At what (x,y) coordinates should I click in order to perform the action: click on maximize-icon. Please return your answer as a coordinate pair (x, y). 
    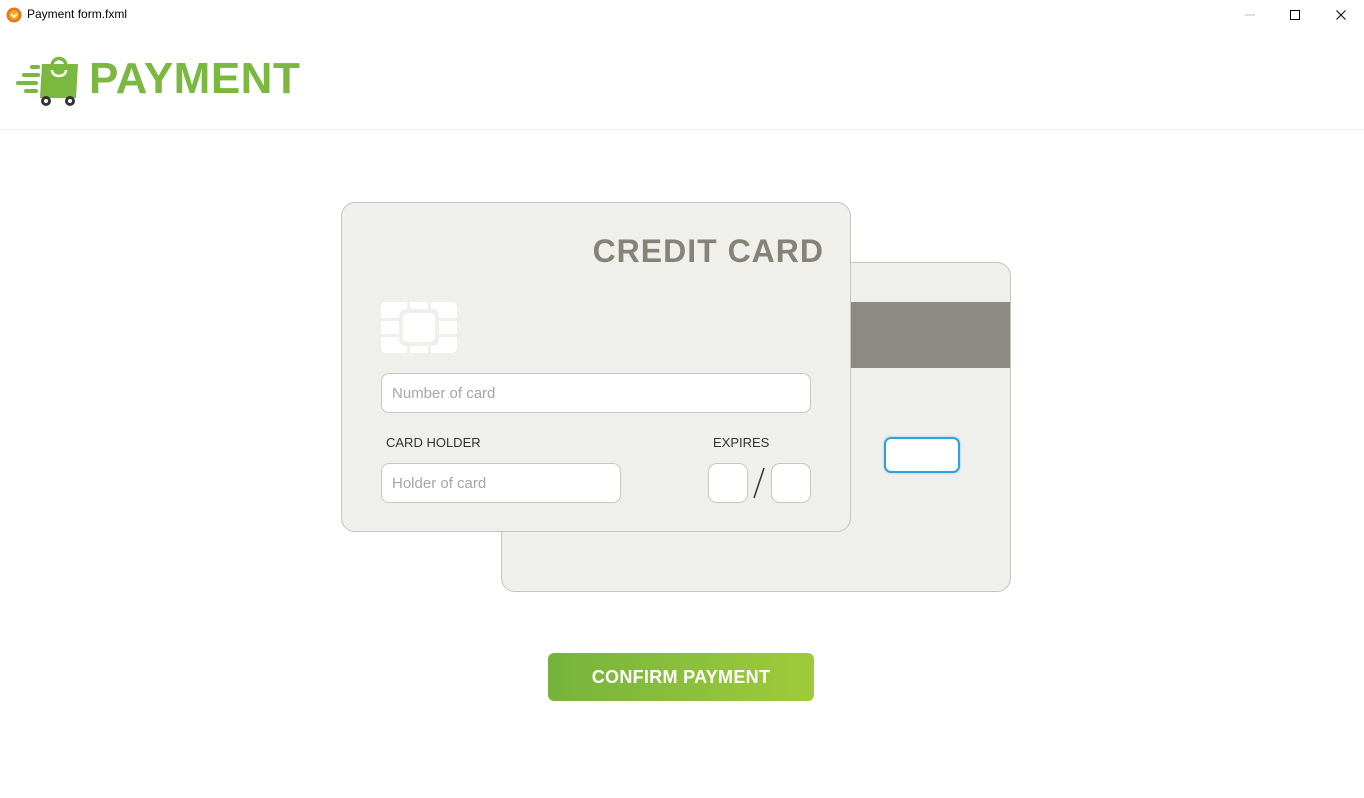
    Looking at the image, I should click on (1295, 15).